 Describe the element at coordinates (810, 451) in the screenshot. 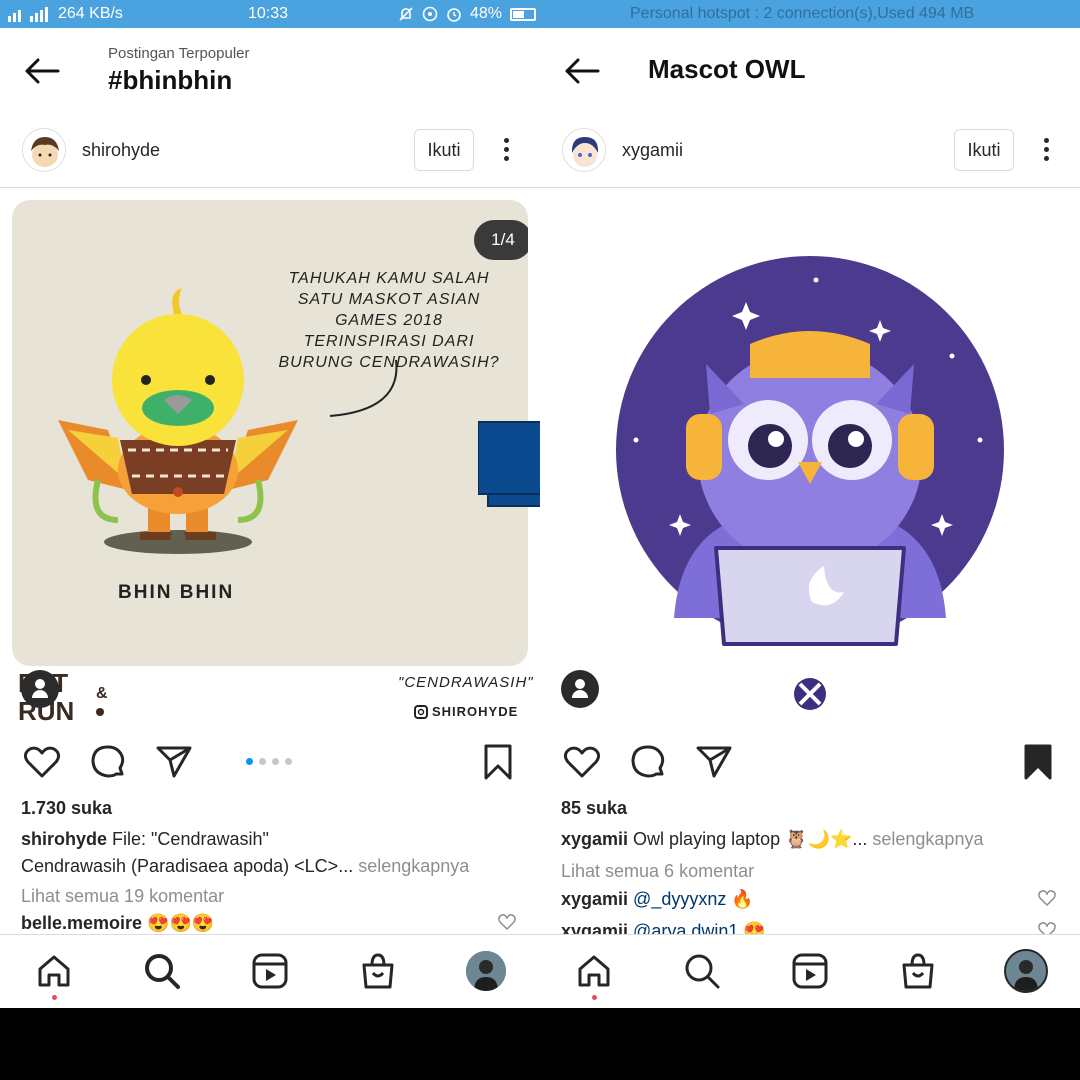

I see `owl-illustration` at that location.